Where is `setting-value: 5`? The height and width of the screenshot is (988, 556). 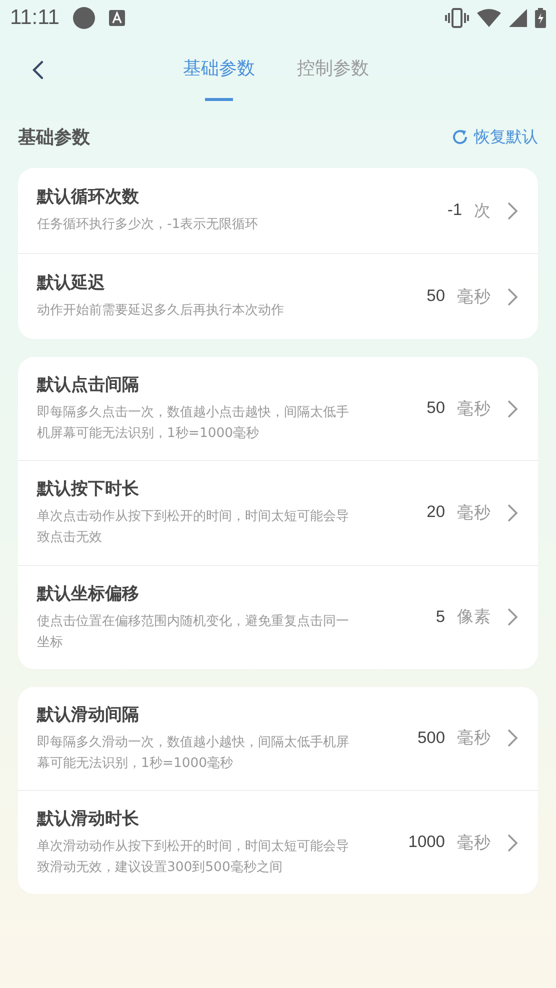
setting-value: 5 is located at coordinates (440, 617).